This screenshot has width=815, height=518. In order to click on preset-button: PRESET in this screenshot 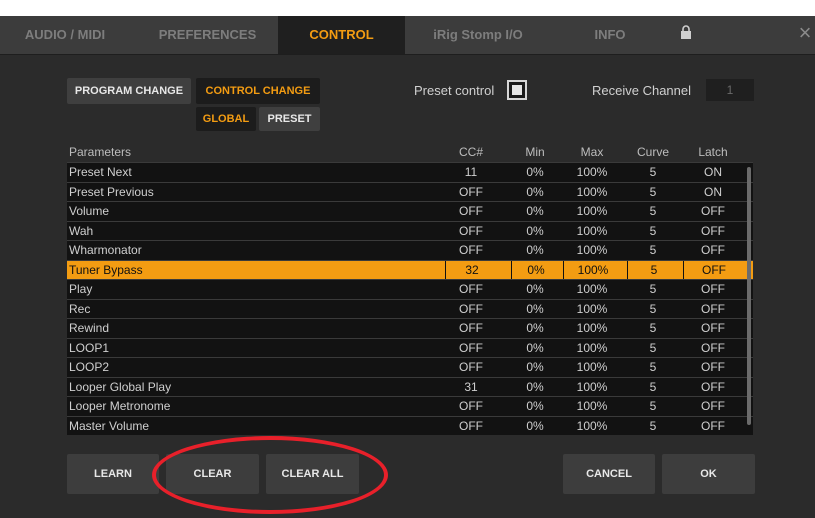, I will do `click(289, 119)`.